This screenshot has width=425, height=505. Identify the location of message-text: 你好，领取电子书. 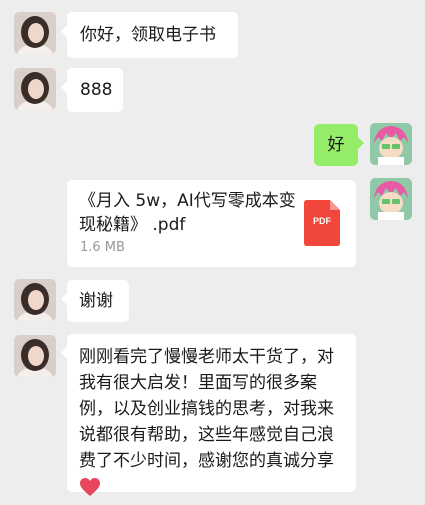
(148, 35).